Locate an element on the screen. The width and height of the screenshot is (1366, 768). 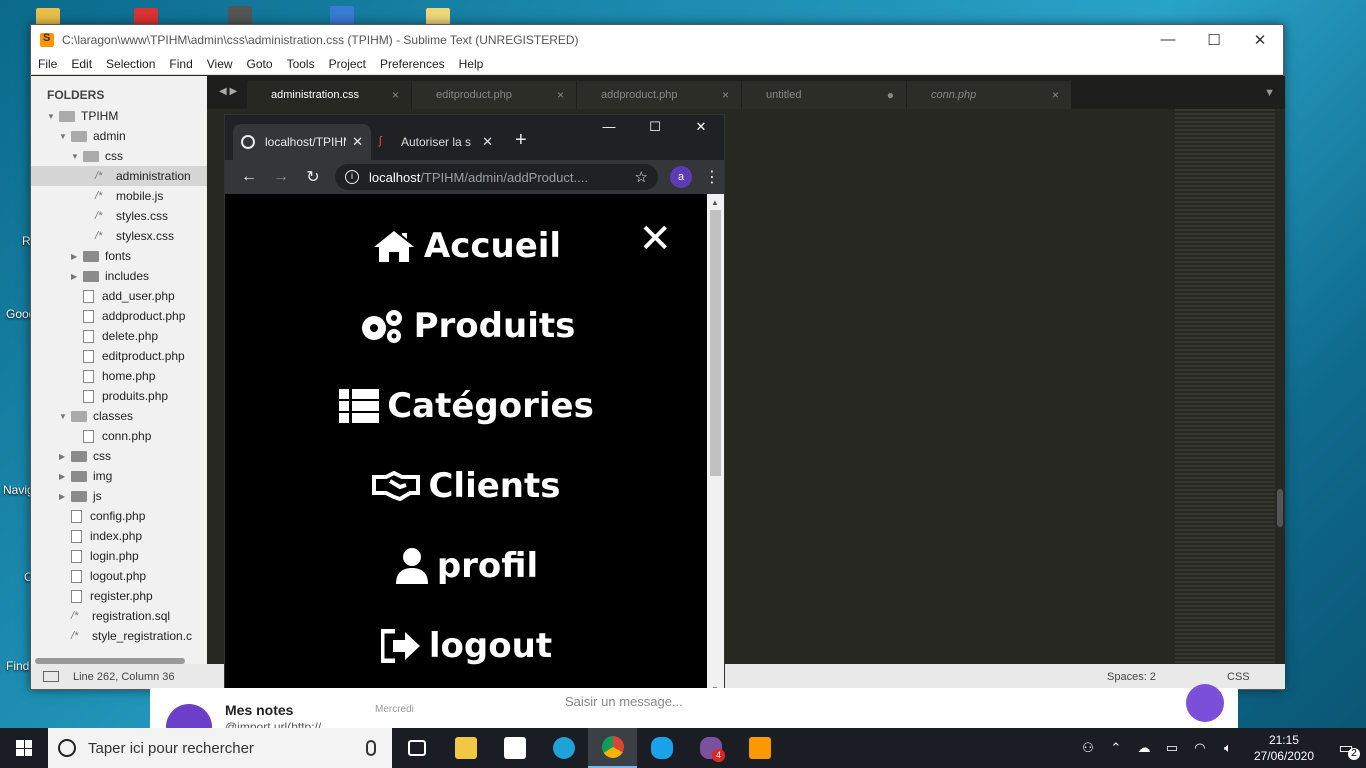
task-view-icon is located at coordinates (416, 748).